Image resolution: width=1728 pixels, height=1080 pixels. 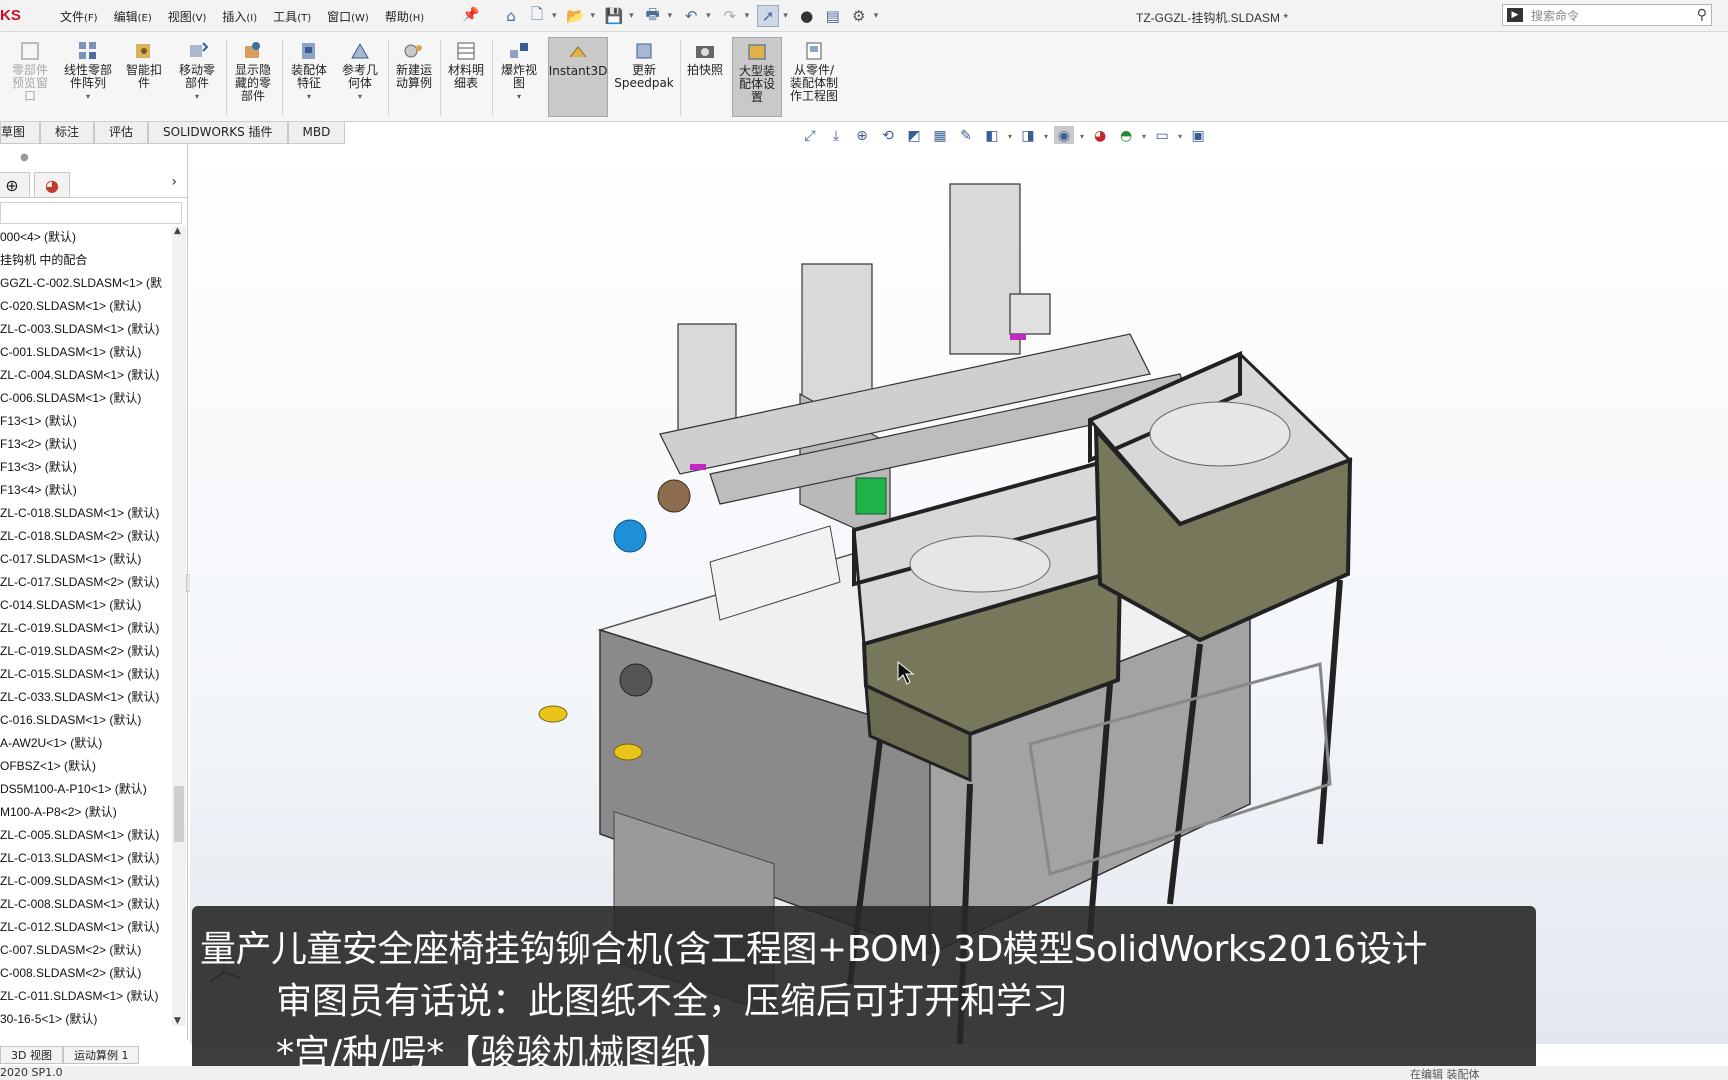 I want to click on chevron-right-icon: ›, so click(x=174, y=182).